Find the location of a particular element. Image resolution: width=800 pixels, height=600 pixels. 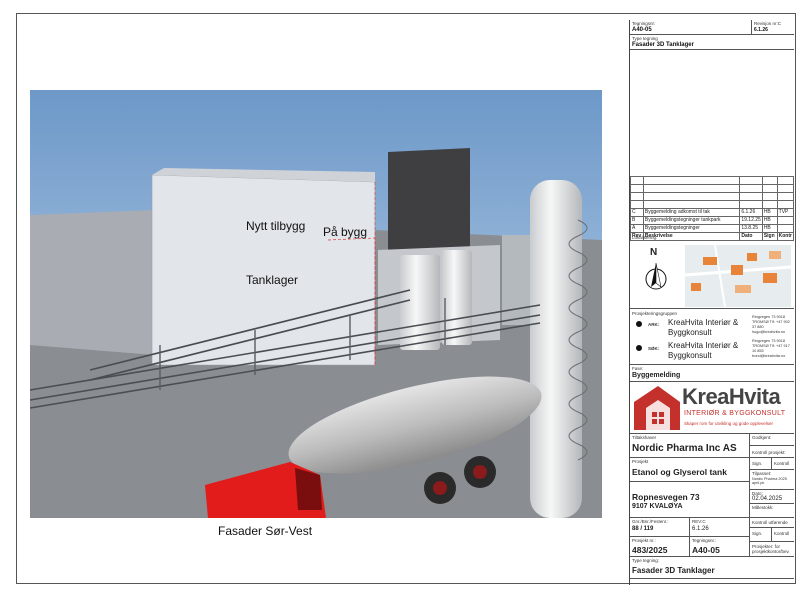

rev-c-id: C is located at coordinates (637, 212).